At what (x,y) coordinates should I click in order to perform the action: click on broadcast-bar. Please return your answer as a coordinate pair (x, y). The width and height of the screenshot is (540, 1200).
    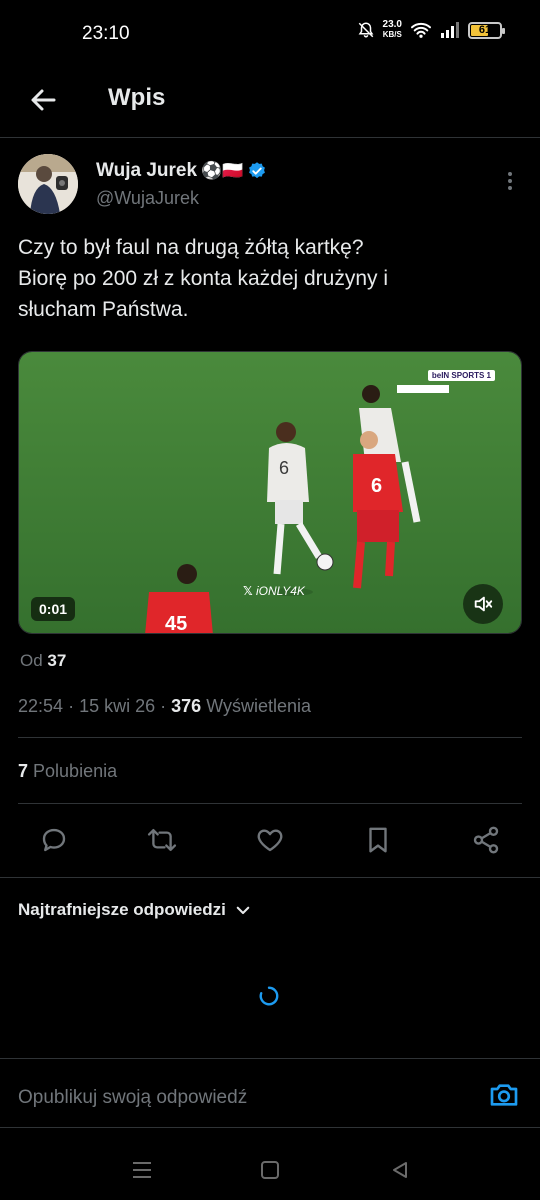
    Looking at the image, I should click on (423, 389).